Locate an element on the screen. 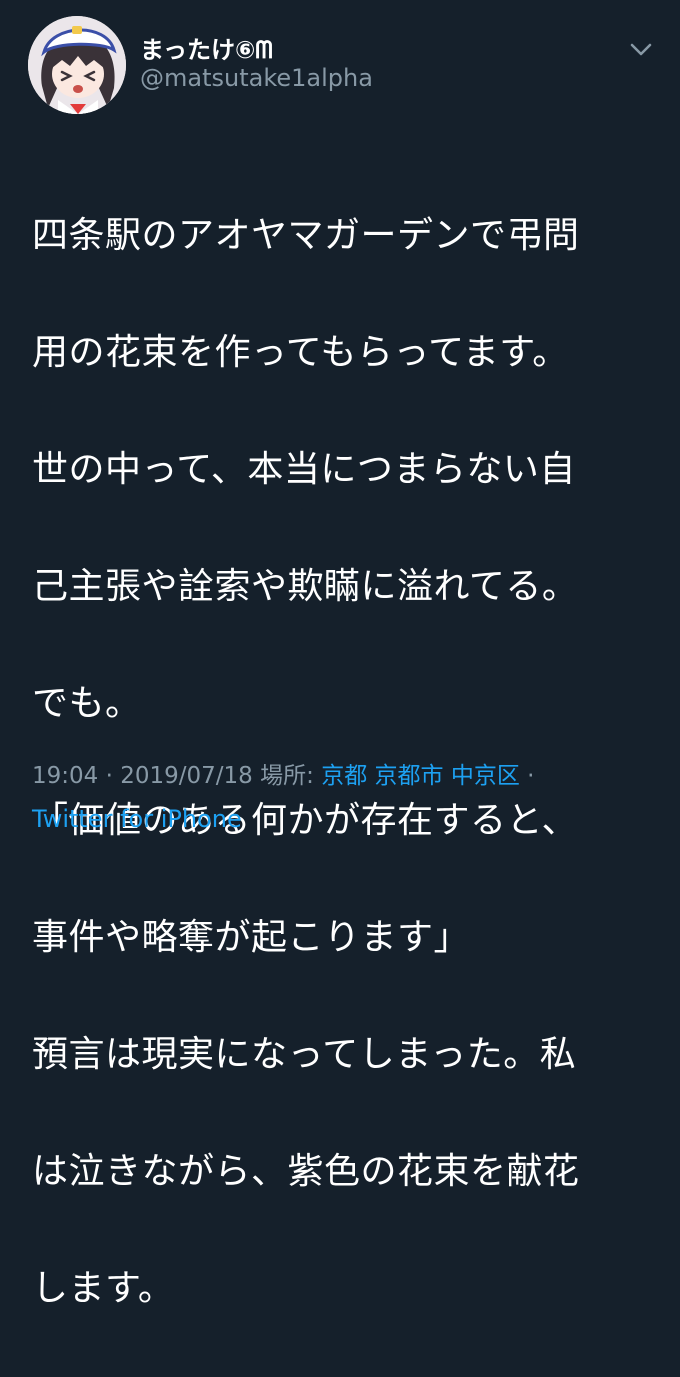 This screenshot has height=1377, width=680. tweet-meta: 19:04 · 2019/07/18 場所: 京都 京都市 中京区 · is located at coordinates (283, 773).